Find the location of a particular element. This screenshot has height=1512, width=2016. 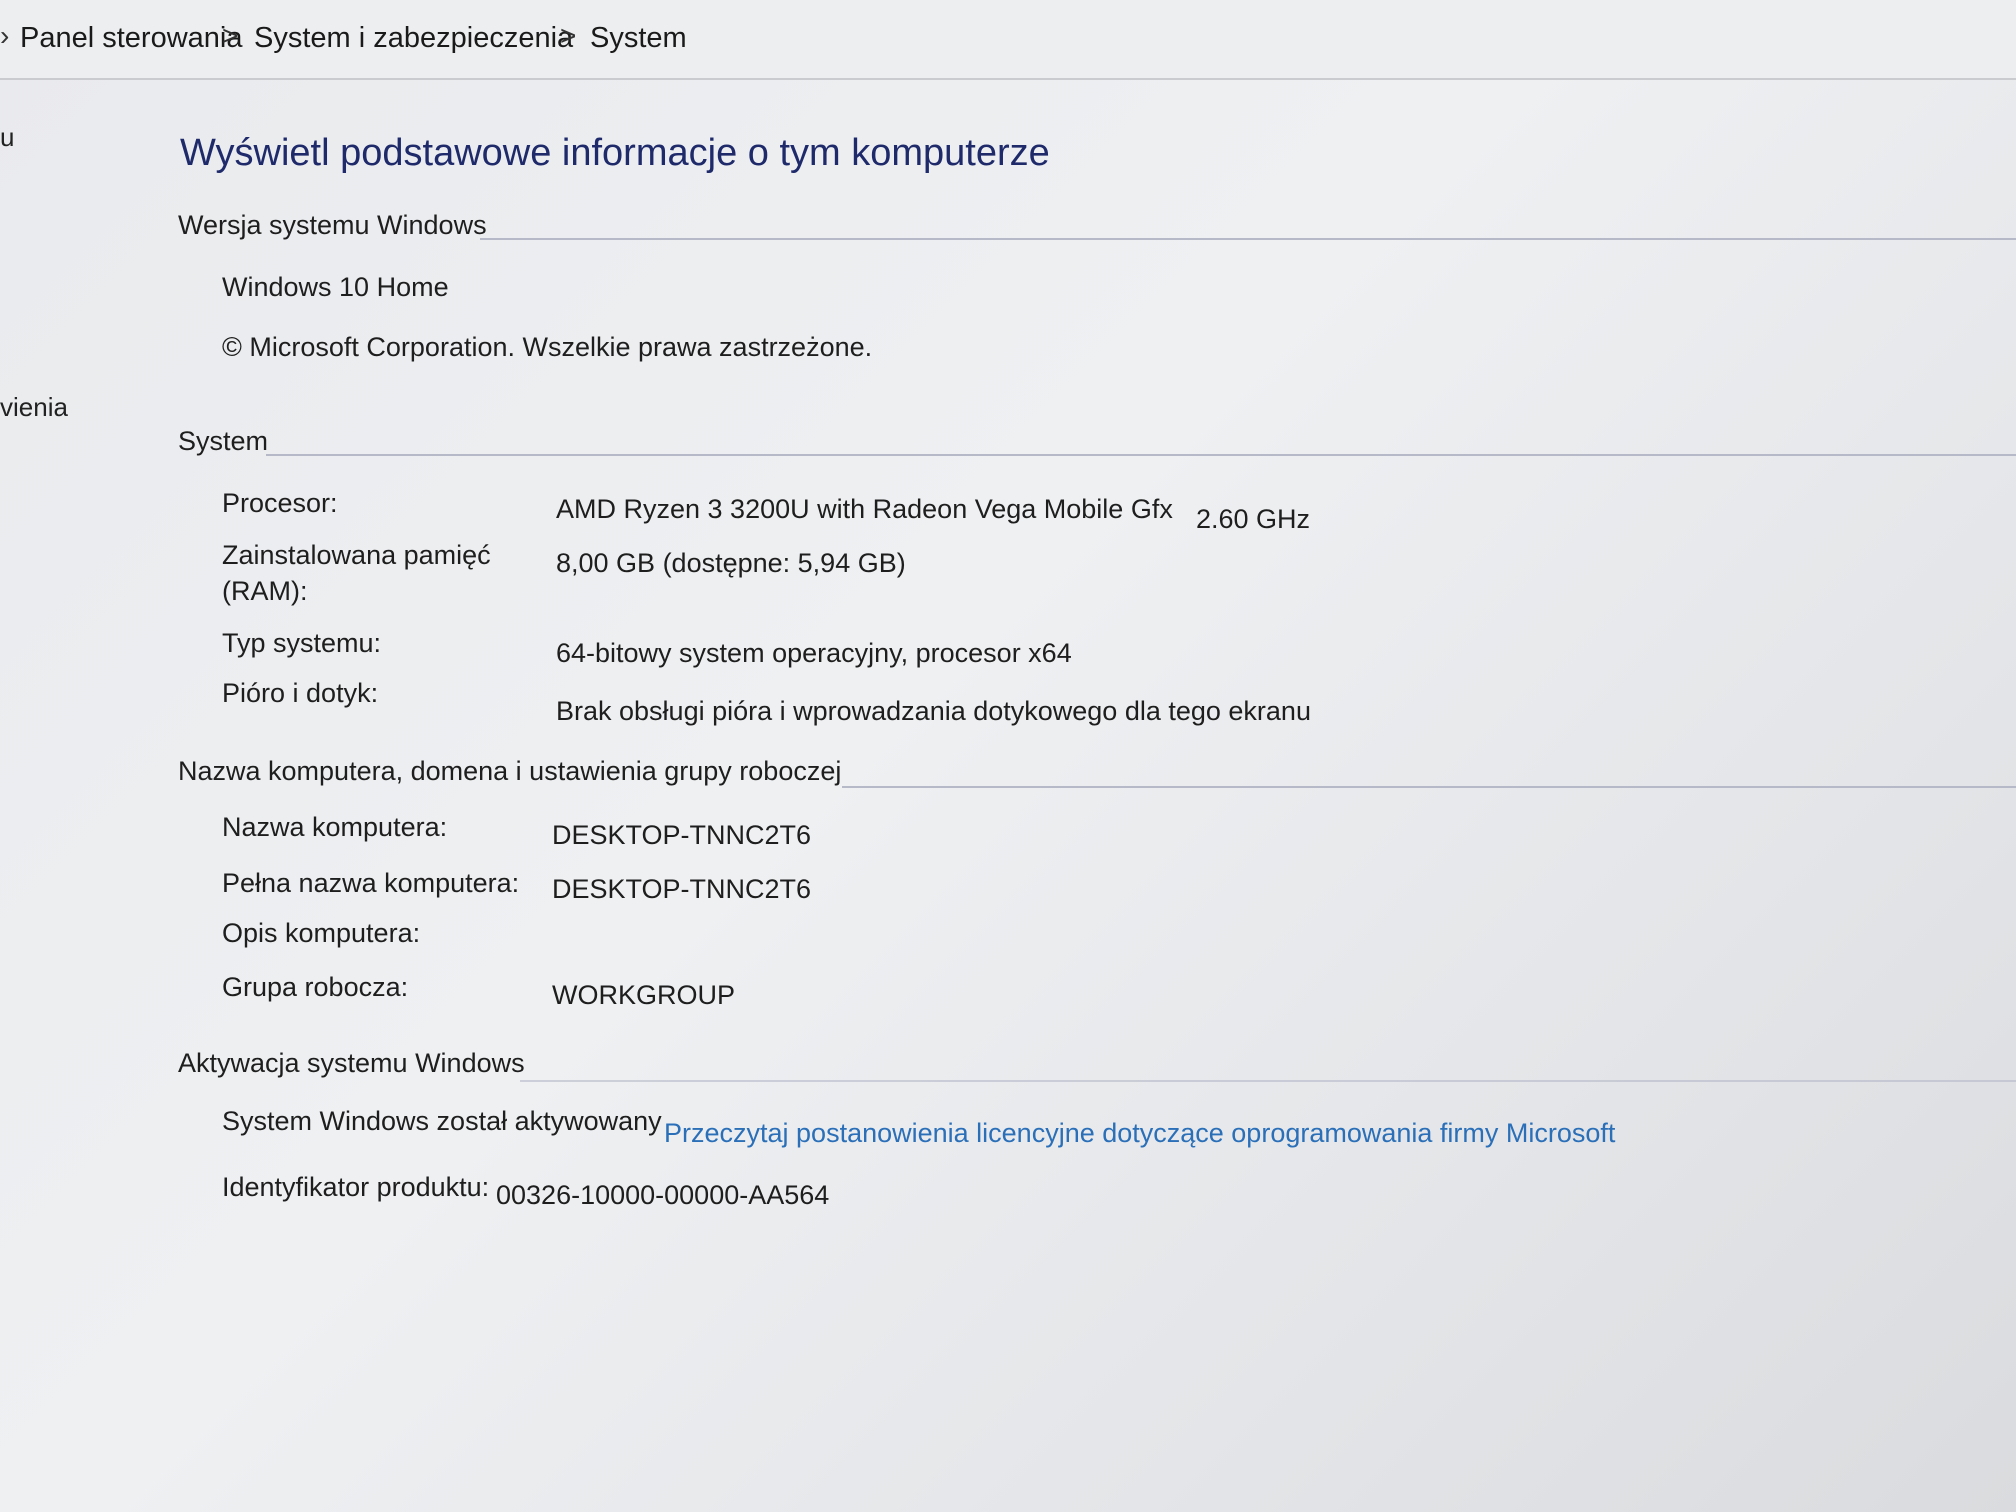

chevron-right-icon: › is located at coordinates (4, 36).